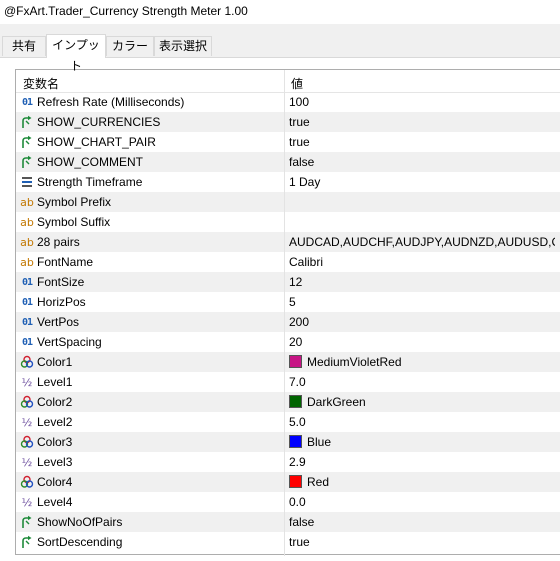 This screenshot has width=560, height=561. I want to click on param-name: 28 pairs, so click(58, 242).